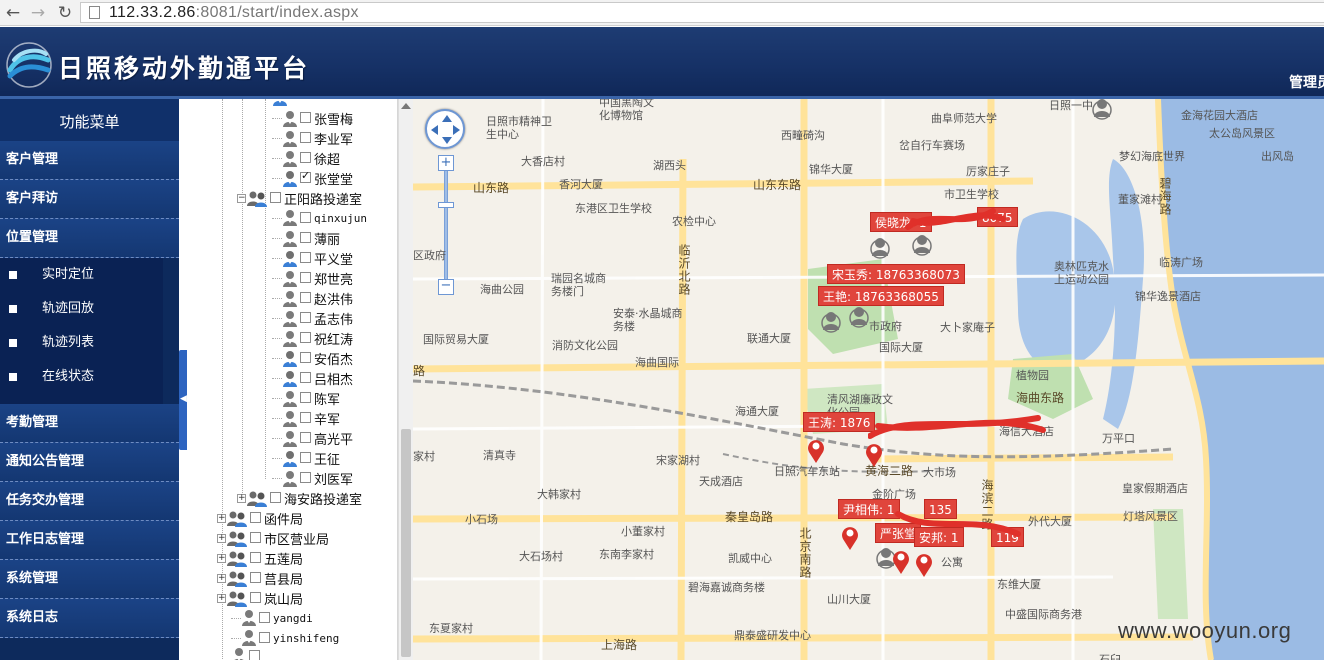 This screenshot has height=660, width=1324. Describe the element at coordinates (312, 379) in the screenshot. I see `tree-person-node: 吕相杰` at that location.